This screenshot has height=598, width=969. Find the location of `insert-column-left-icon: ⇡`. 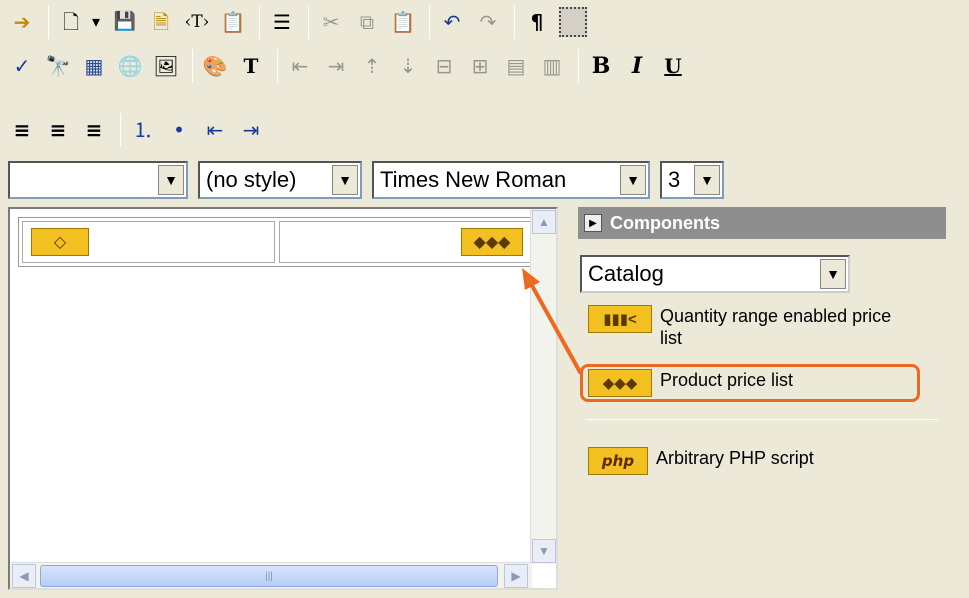

insert-column-left-icon: ⇡ is located at coordinates (372, 66).